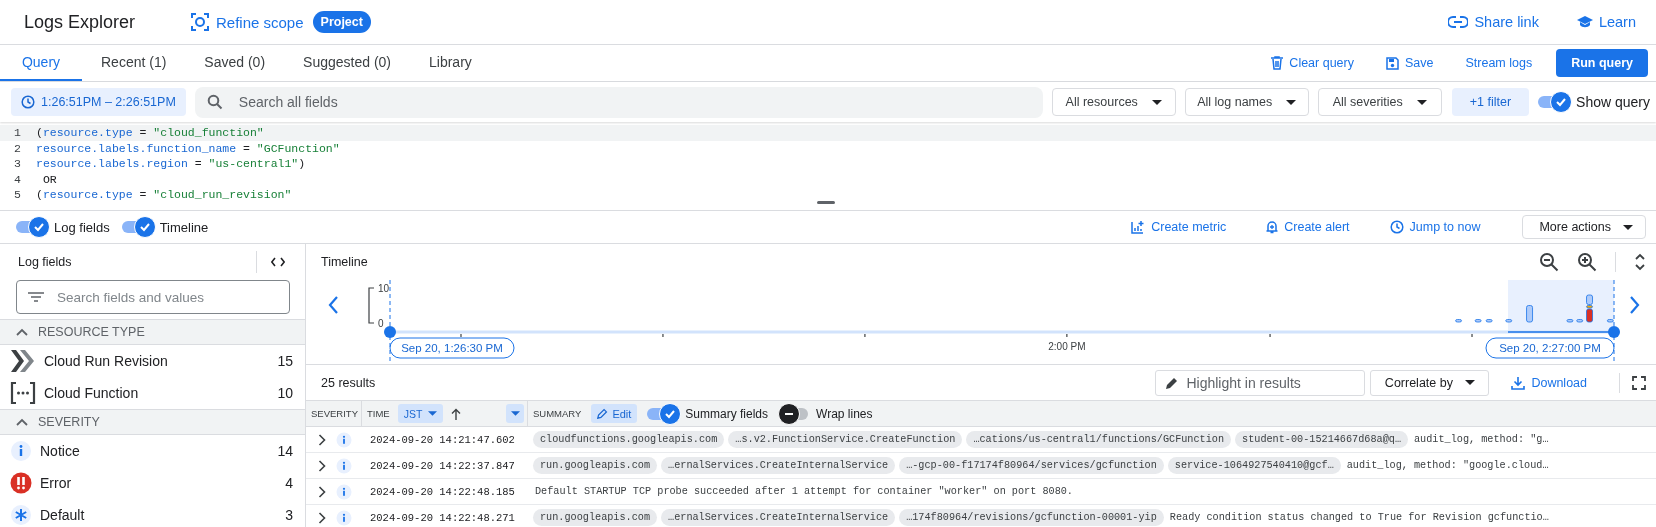 This screenshot has width=1656, height=527. What do you see at coordinates (235, 63) in the screenshot?
I see `tab: Saved (0)` at bounding box center [235, 63].